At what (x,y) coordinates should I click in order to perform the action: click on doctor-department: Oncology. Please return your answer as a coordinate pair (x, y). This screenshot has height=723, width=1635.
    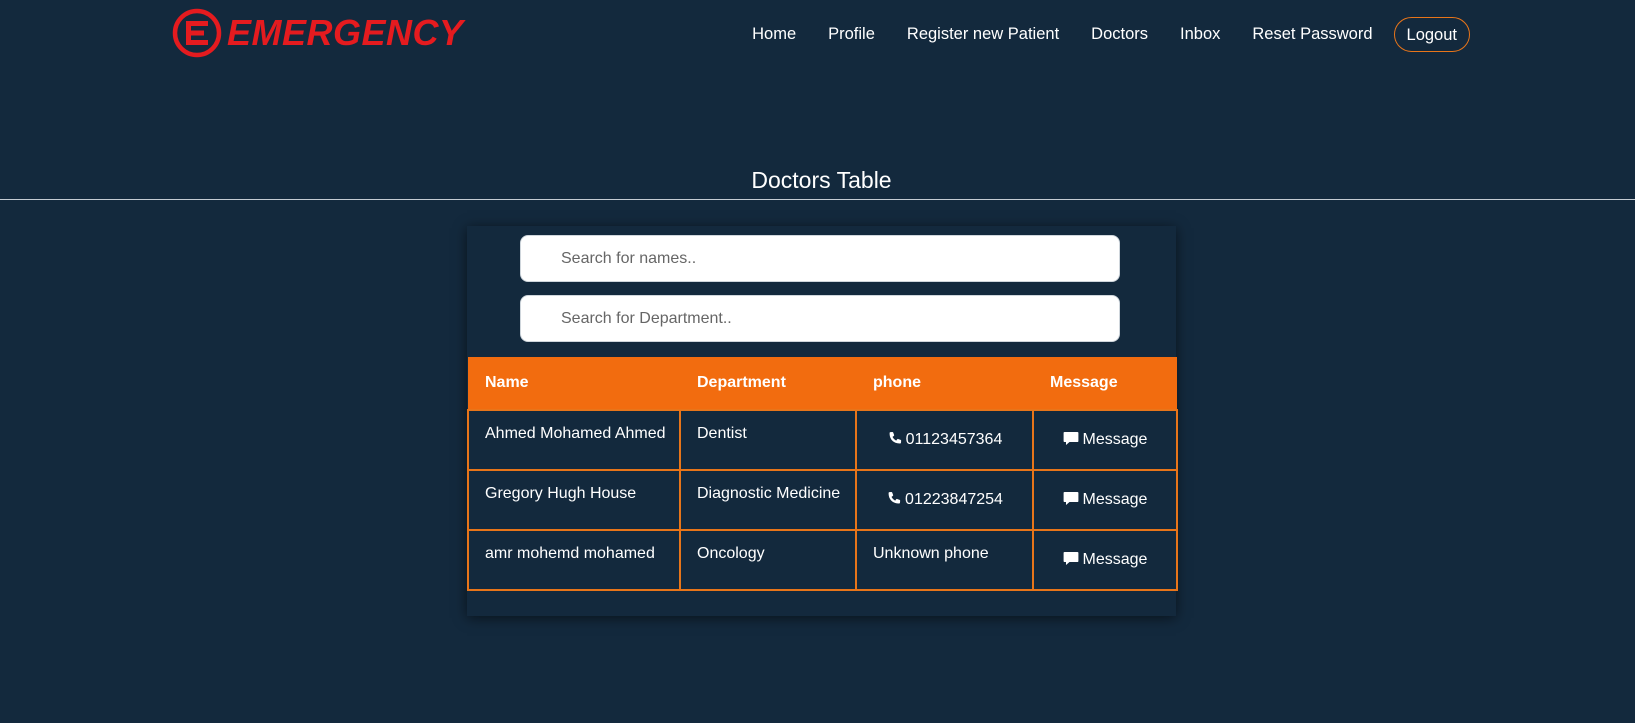
    Looking at the image, I should click on (768, 560).